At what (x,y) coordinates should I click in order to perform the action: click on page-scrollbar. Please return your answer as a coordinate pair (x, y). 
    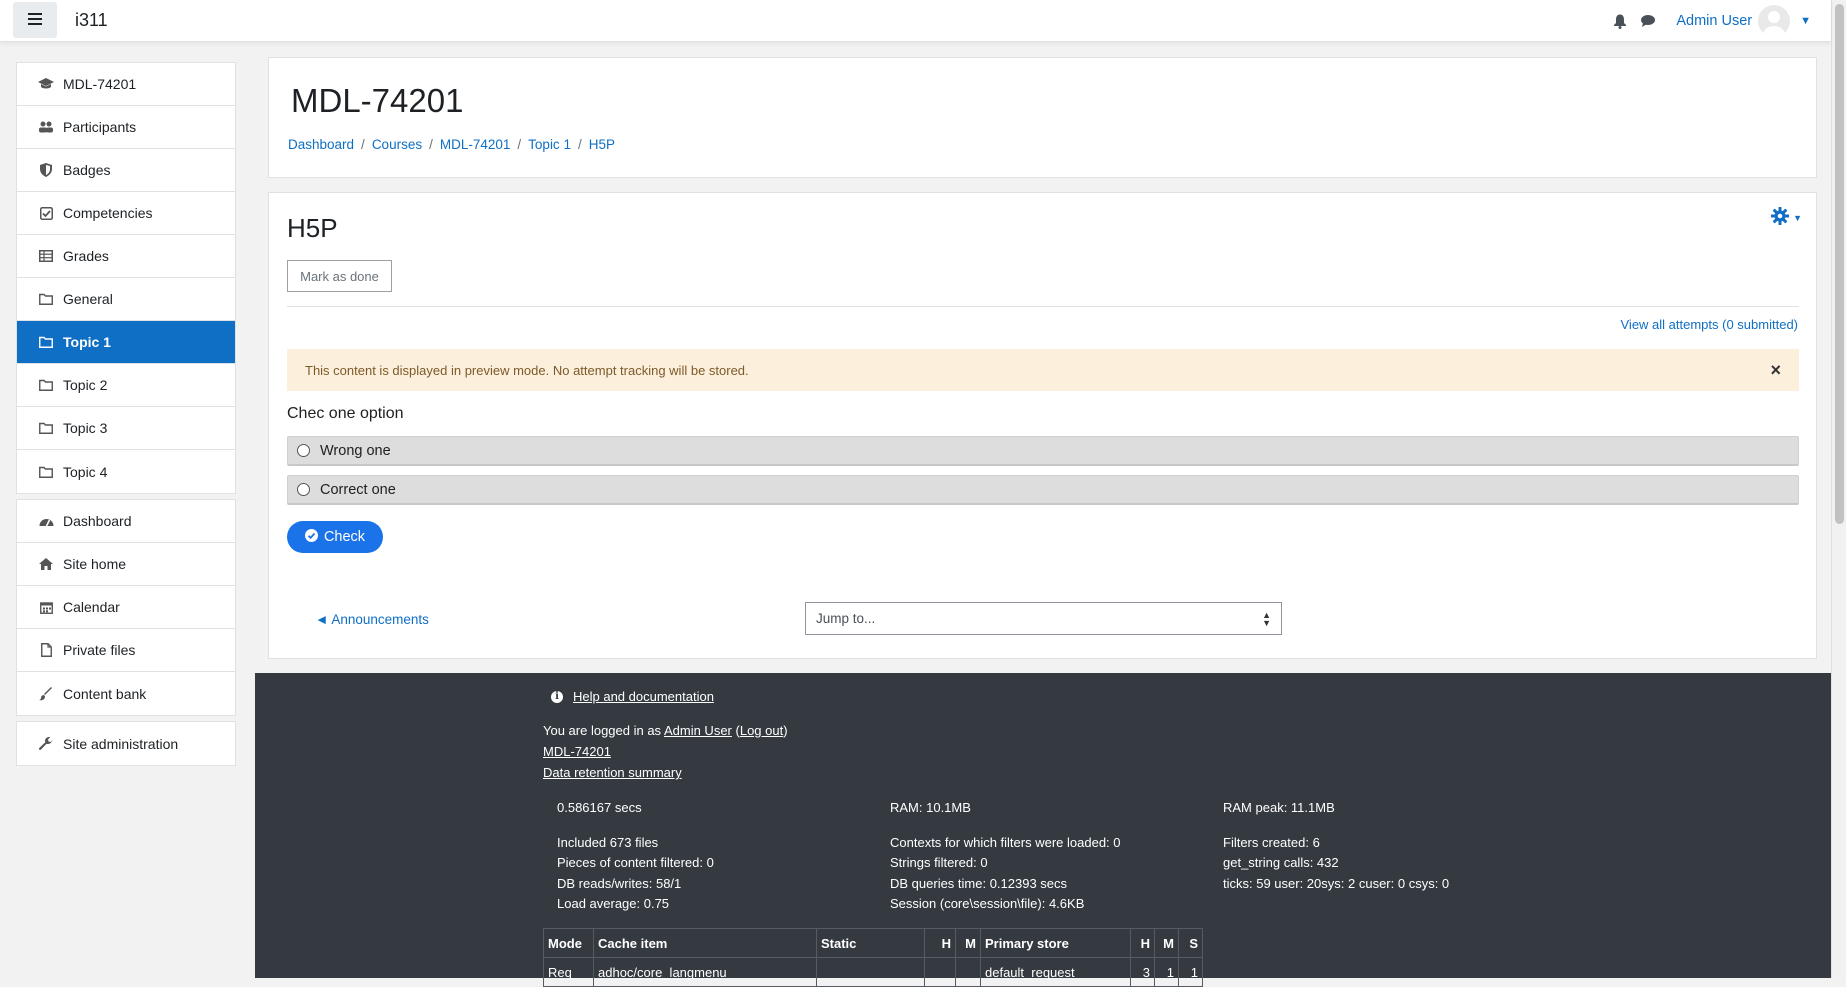
    Looking at the image, I should click on (1838, 489).